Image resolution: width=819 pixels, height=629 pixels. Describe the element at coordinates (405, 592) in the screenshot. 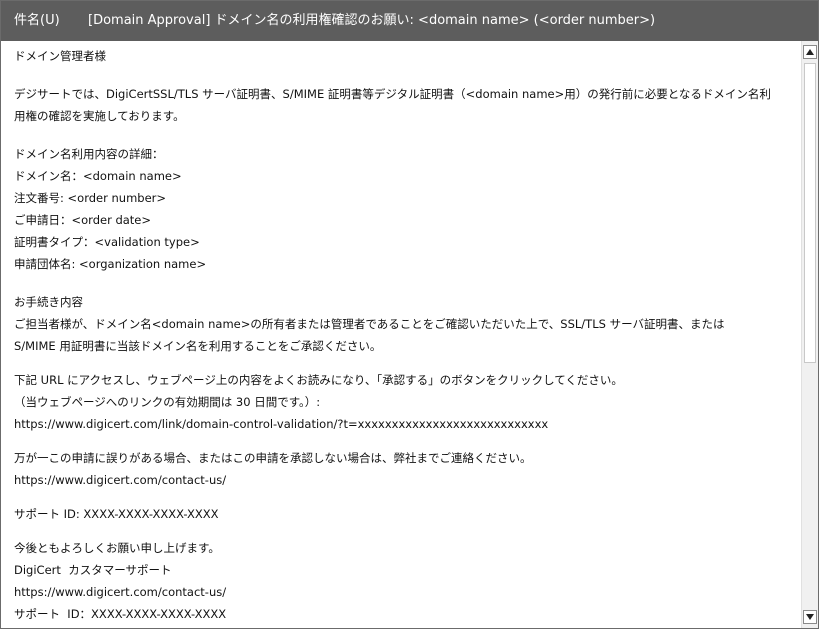

I see `signature-url-link: https://www.digicert.com/contact-us/` at that location.